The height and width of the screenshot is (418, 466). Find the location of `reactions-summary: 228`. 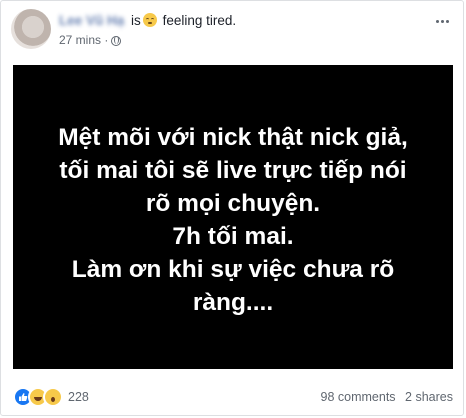

reactions-summary: 228 is located at coordinates (51, 397).